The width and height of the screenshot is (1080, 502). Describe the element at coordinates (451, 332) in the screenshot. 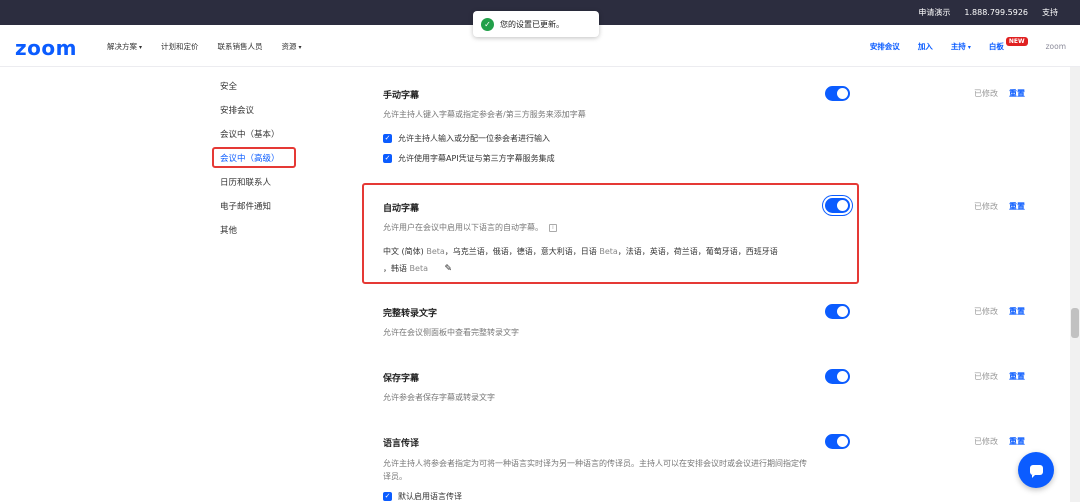

I see `setting-description: 允许在会议侧面板中查看完整转录文字` at that location.